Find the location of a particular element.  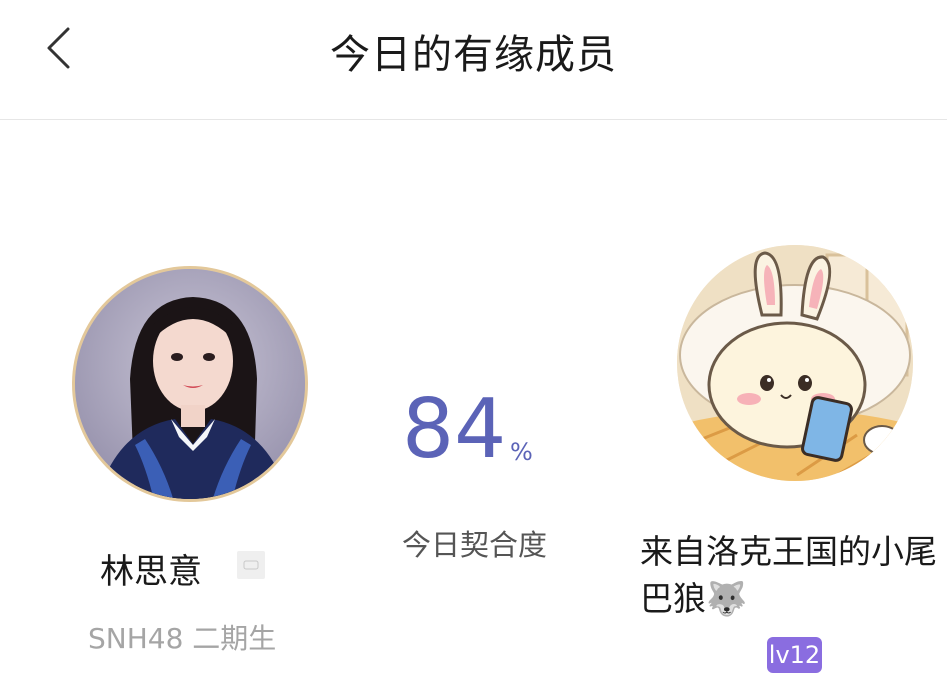

match-score: 84 % is located at coordinates (472, 430).